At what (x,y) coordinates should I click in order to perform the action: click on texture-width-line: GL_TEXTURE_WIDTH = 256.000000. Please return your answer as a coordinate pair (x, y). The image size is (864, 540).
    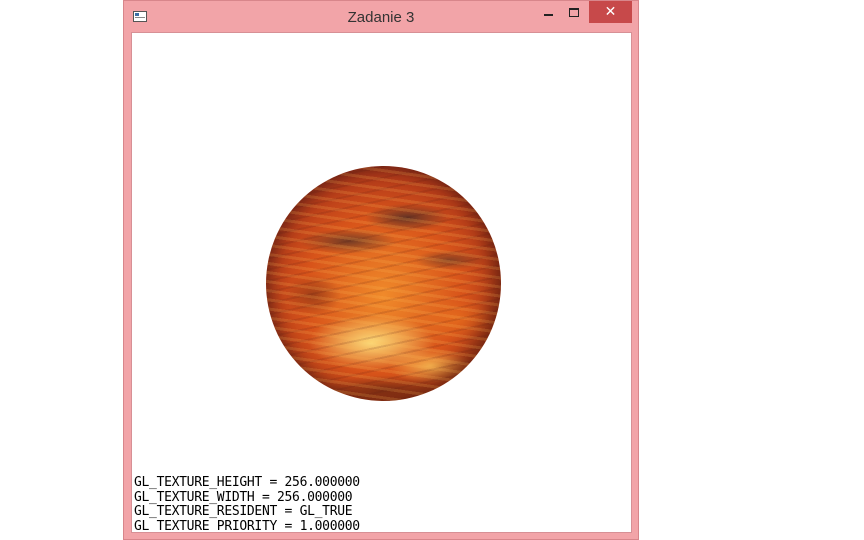
    Looking at the image, I should click on (243, 497).